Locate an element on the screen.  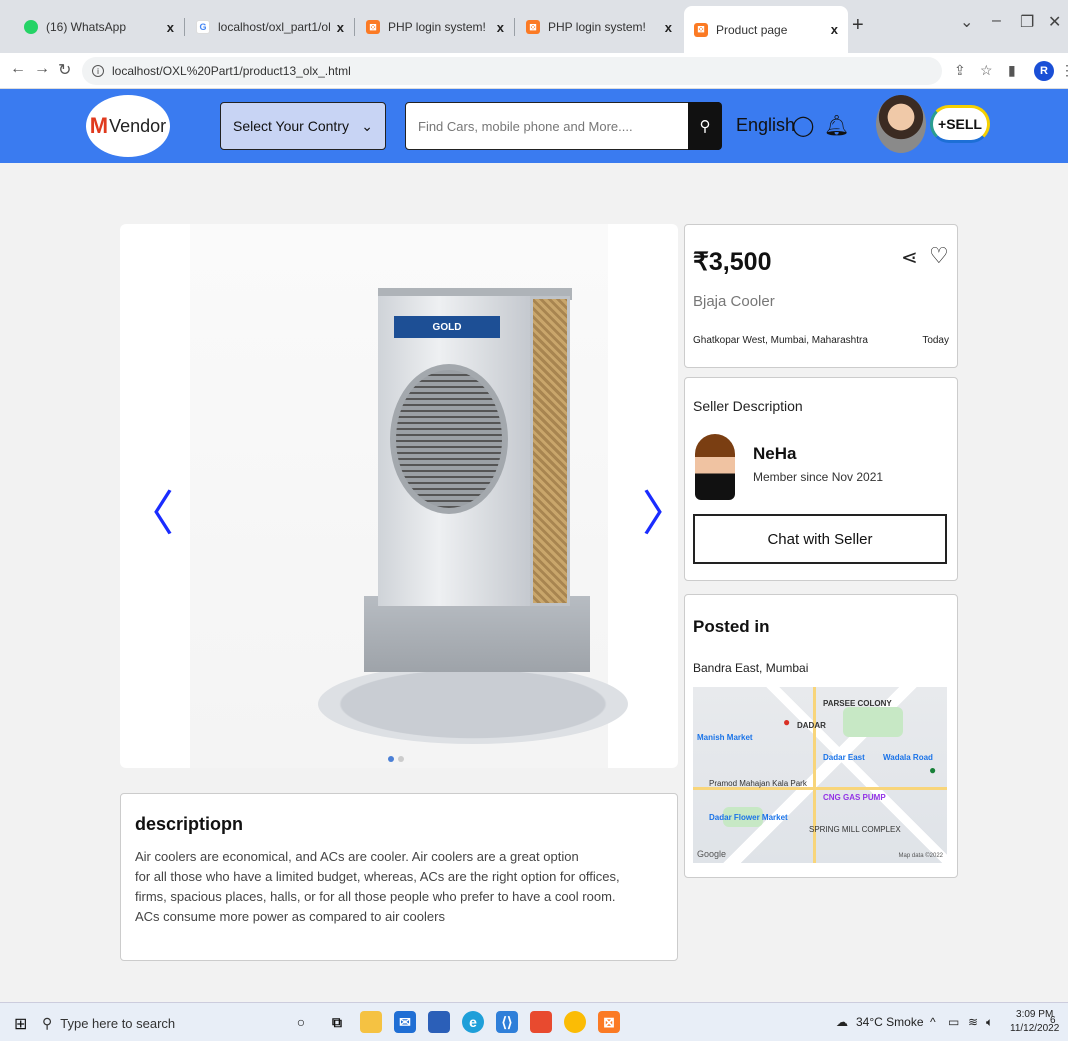
search-button: ⚲ is located at coordinates (705, 126).